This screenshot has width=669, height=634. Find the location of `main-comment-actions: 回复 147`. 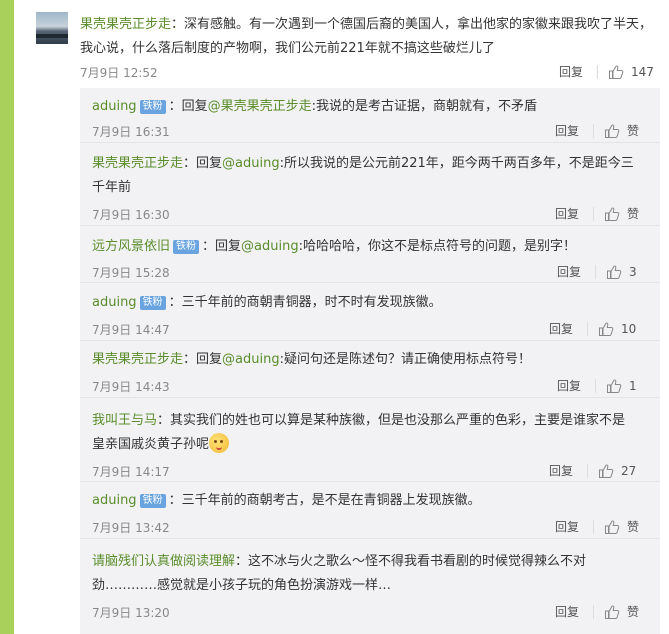

main-comment-actions: 回复 147 is located at coordinates (606, 71).